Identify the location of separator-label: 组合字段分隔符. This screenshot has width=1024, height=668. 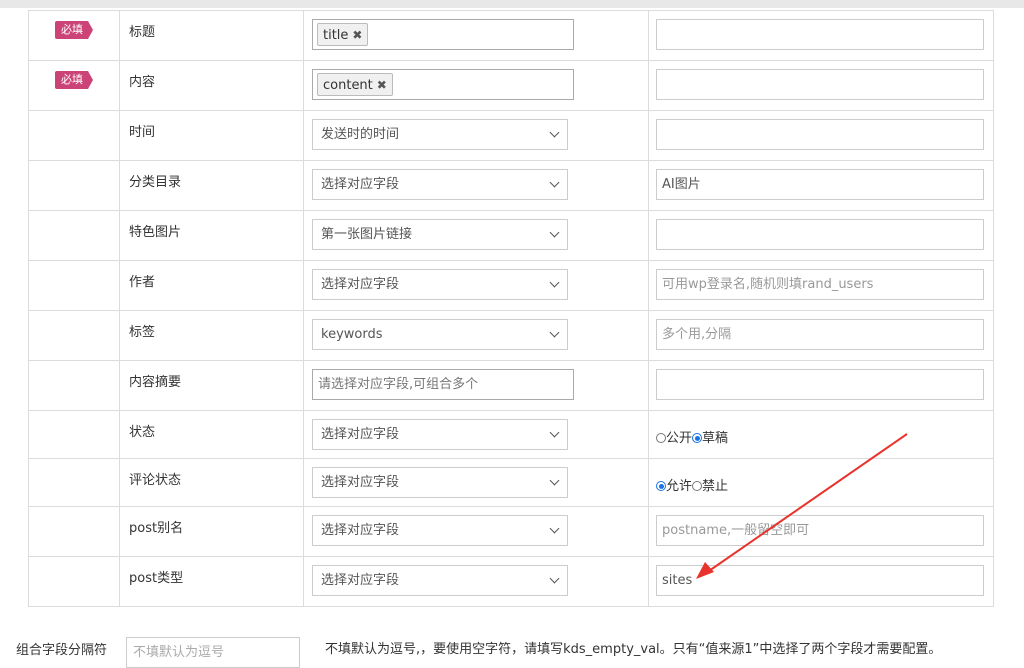
(62, 650).